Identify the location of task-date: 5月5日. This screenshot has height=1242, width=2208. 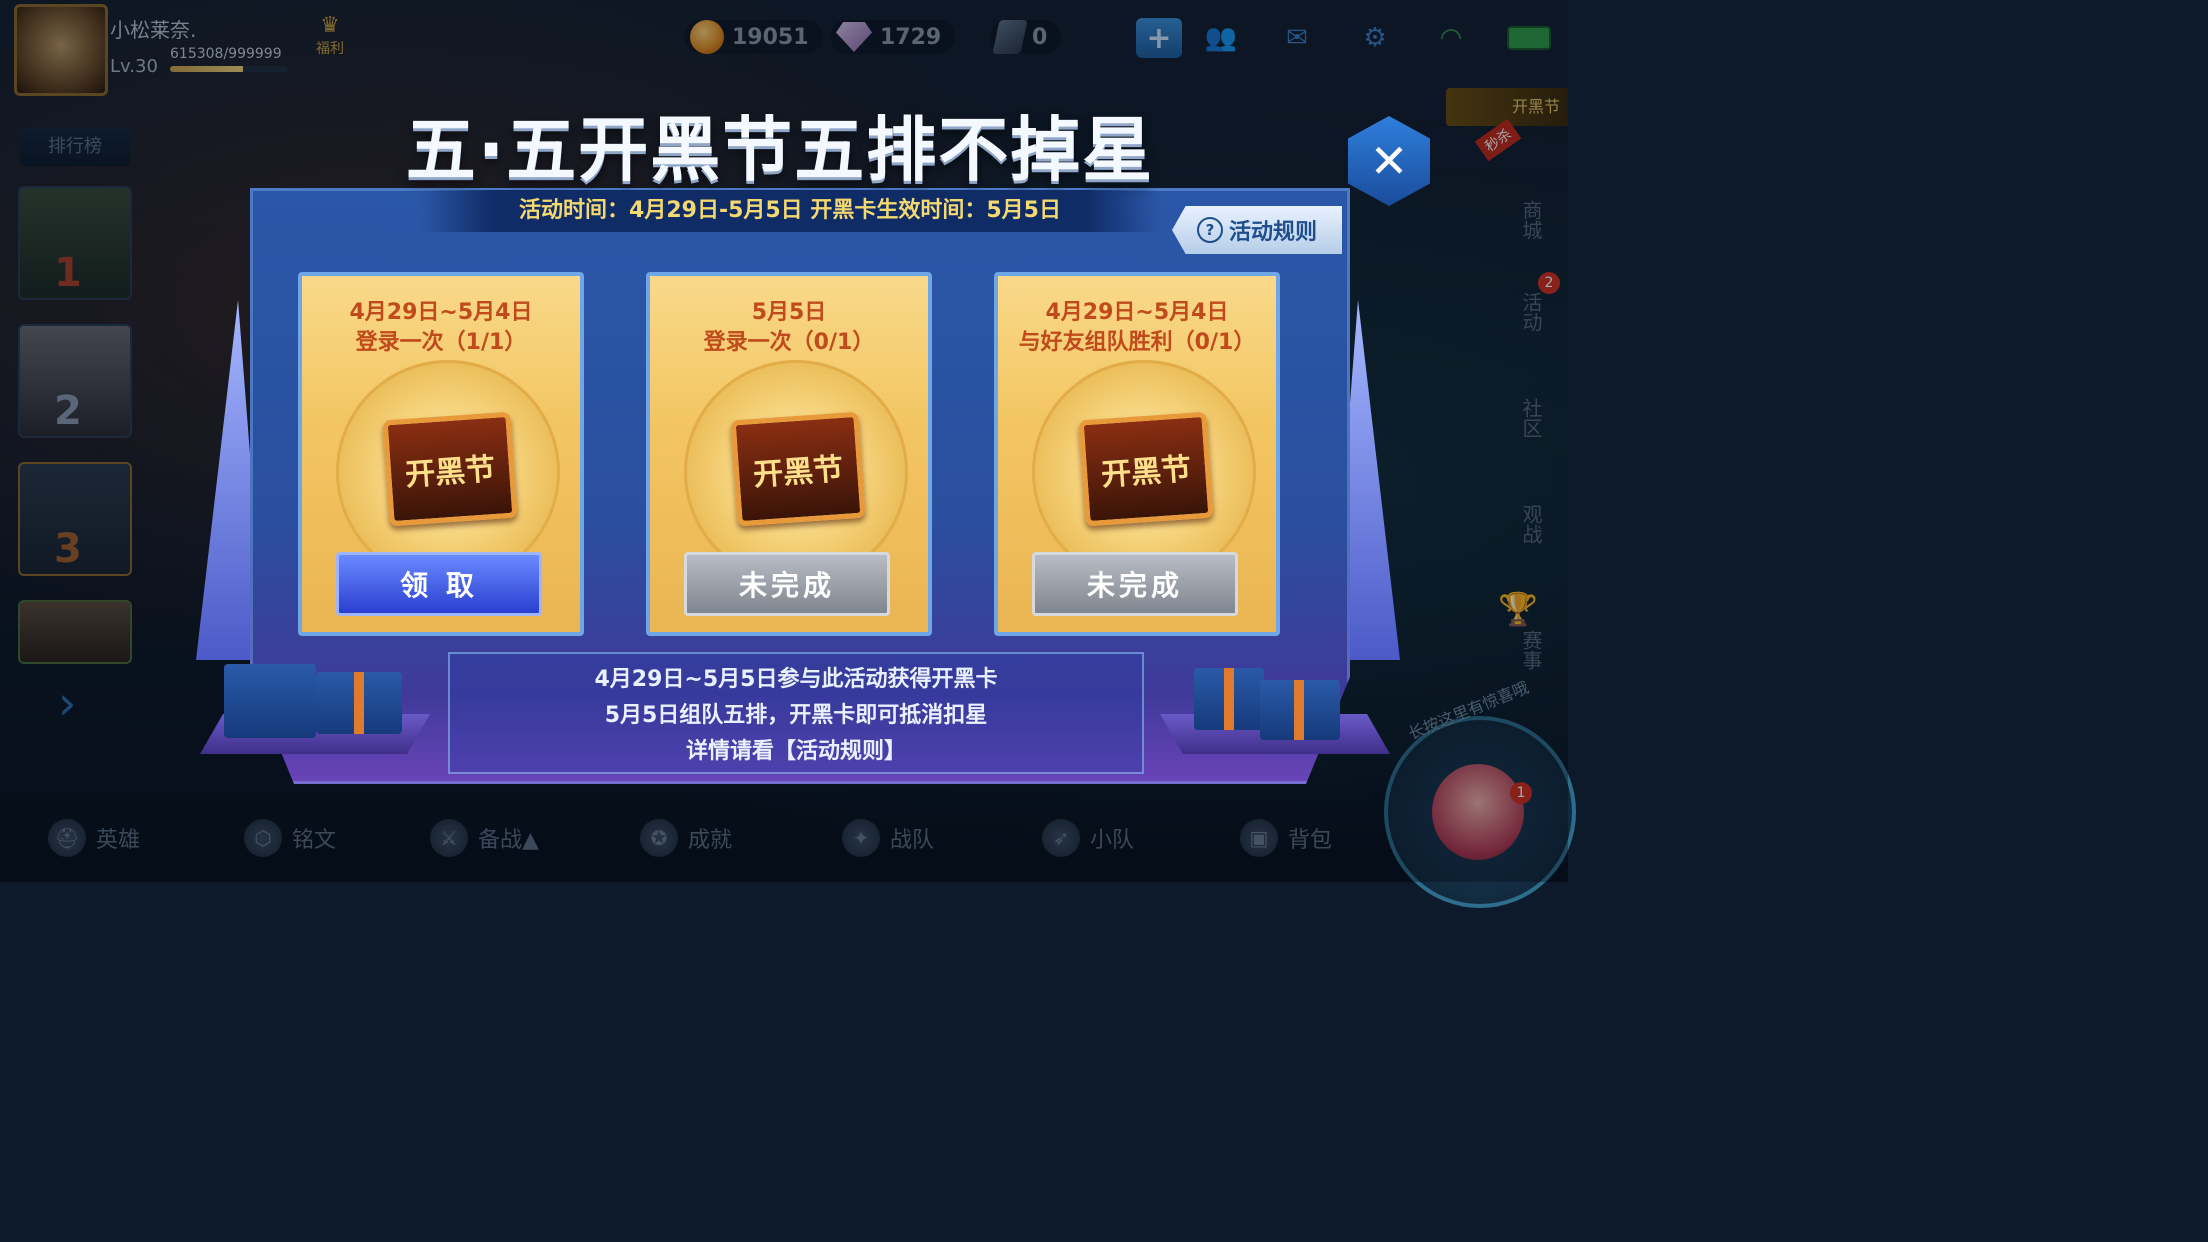
(789, 312).